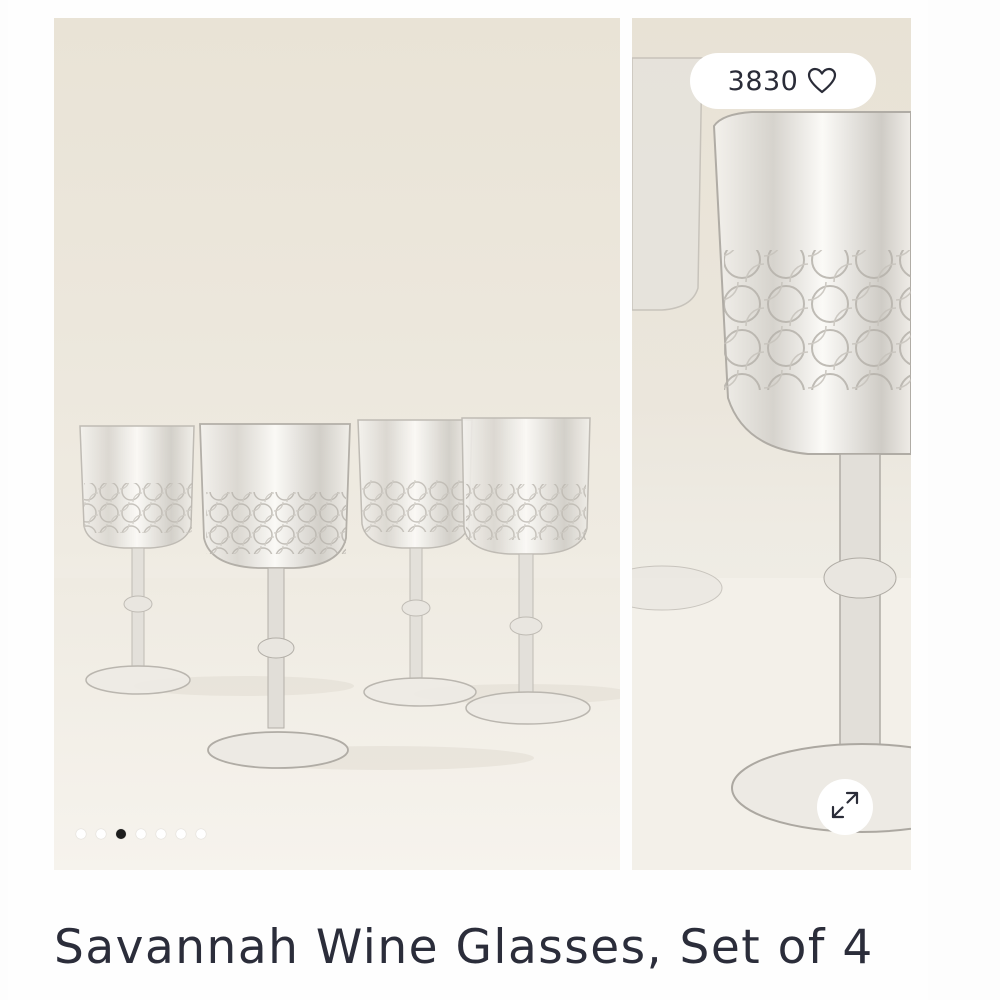 The height and width of the screenshot is (1000, 1000). I want to click on favorite-count: 3830, so click(763, 81).